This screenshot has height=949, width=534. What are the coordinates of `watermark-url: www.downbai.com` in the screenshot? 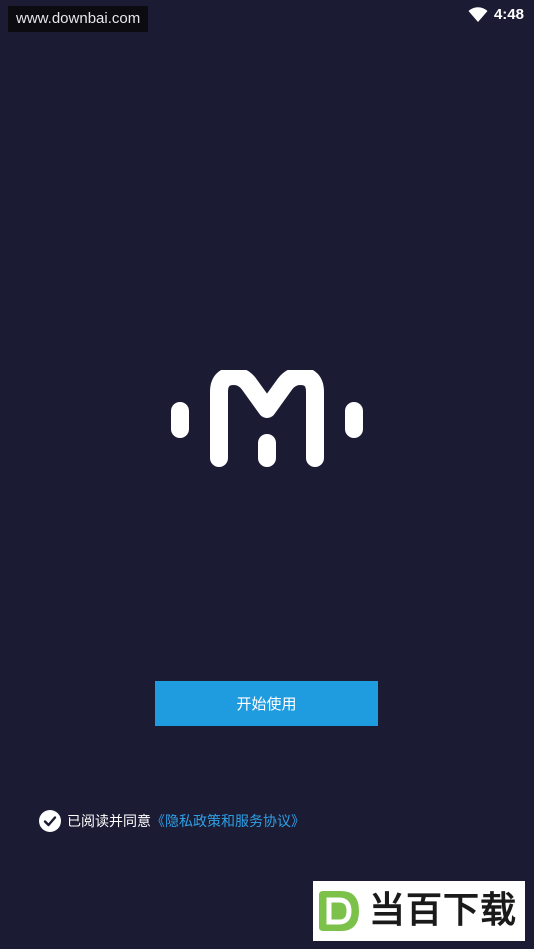 It's located at (78, 19).